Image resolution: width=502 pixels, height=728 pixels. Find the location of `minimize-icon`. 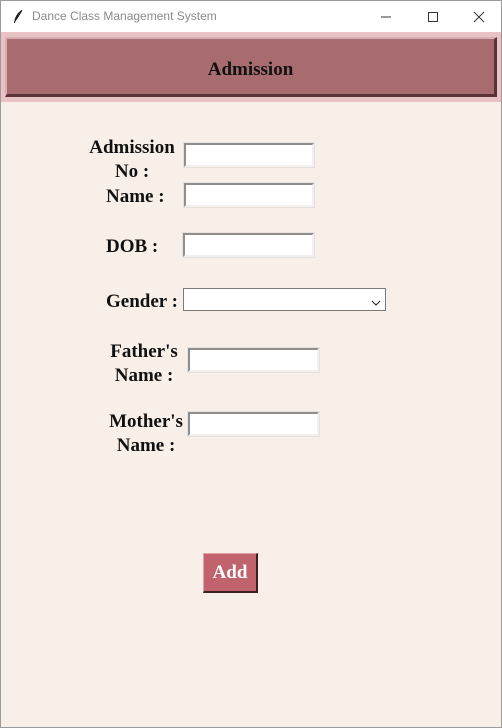

minimize-icon is located at coordinates (386, 16).